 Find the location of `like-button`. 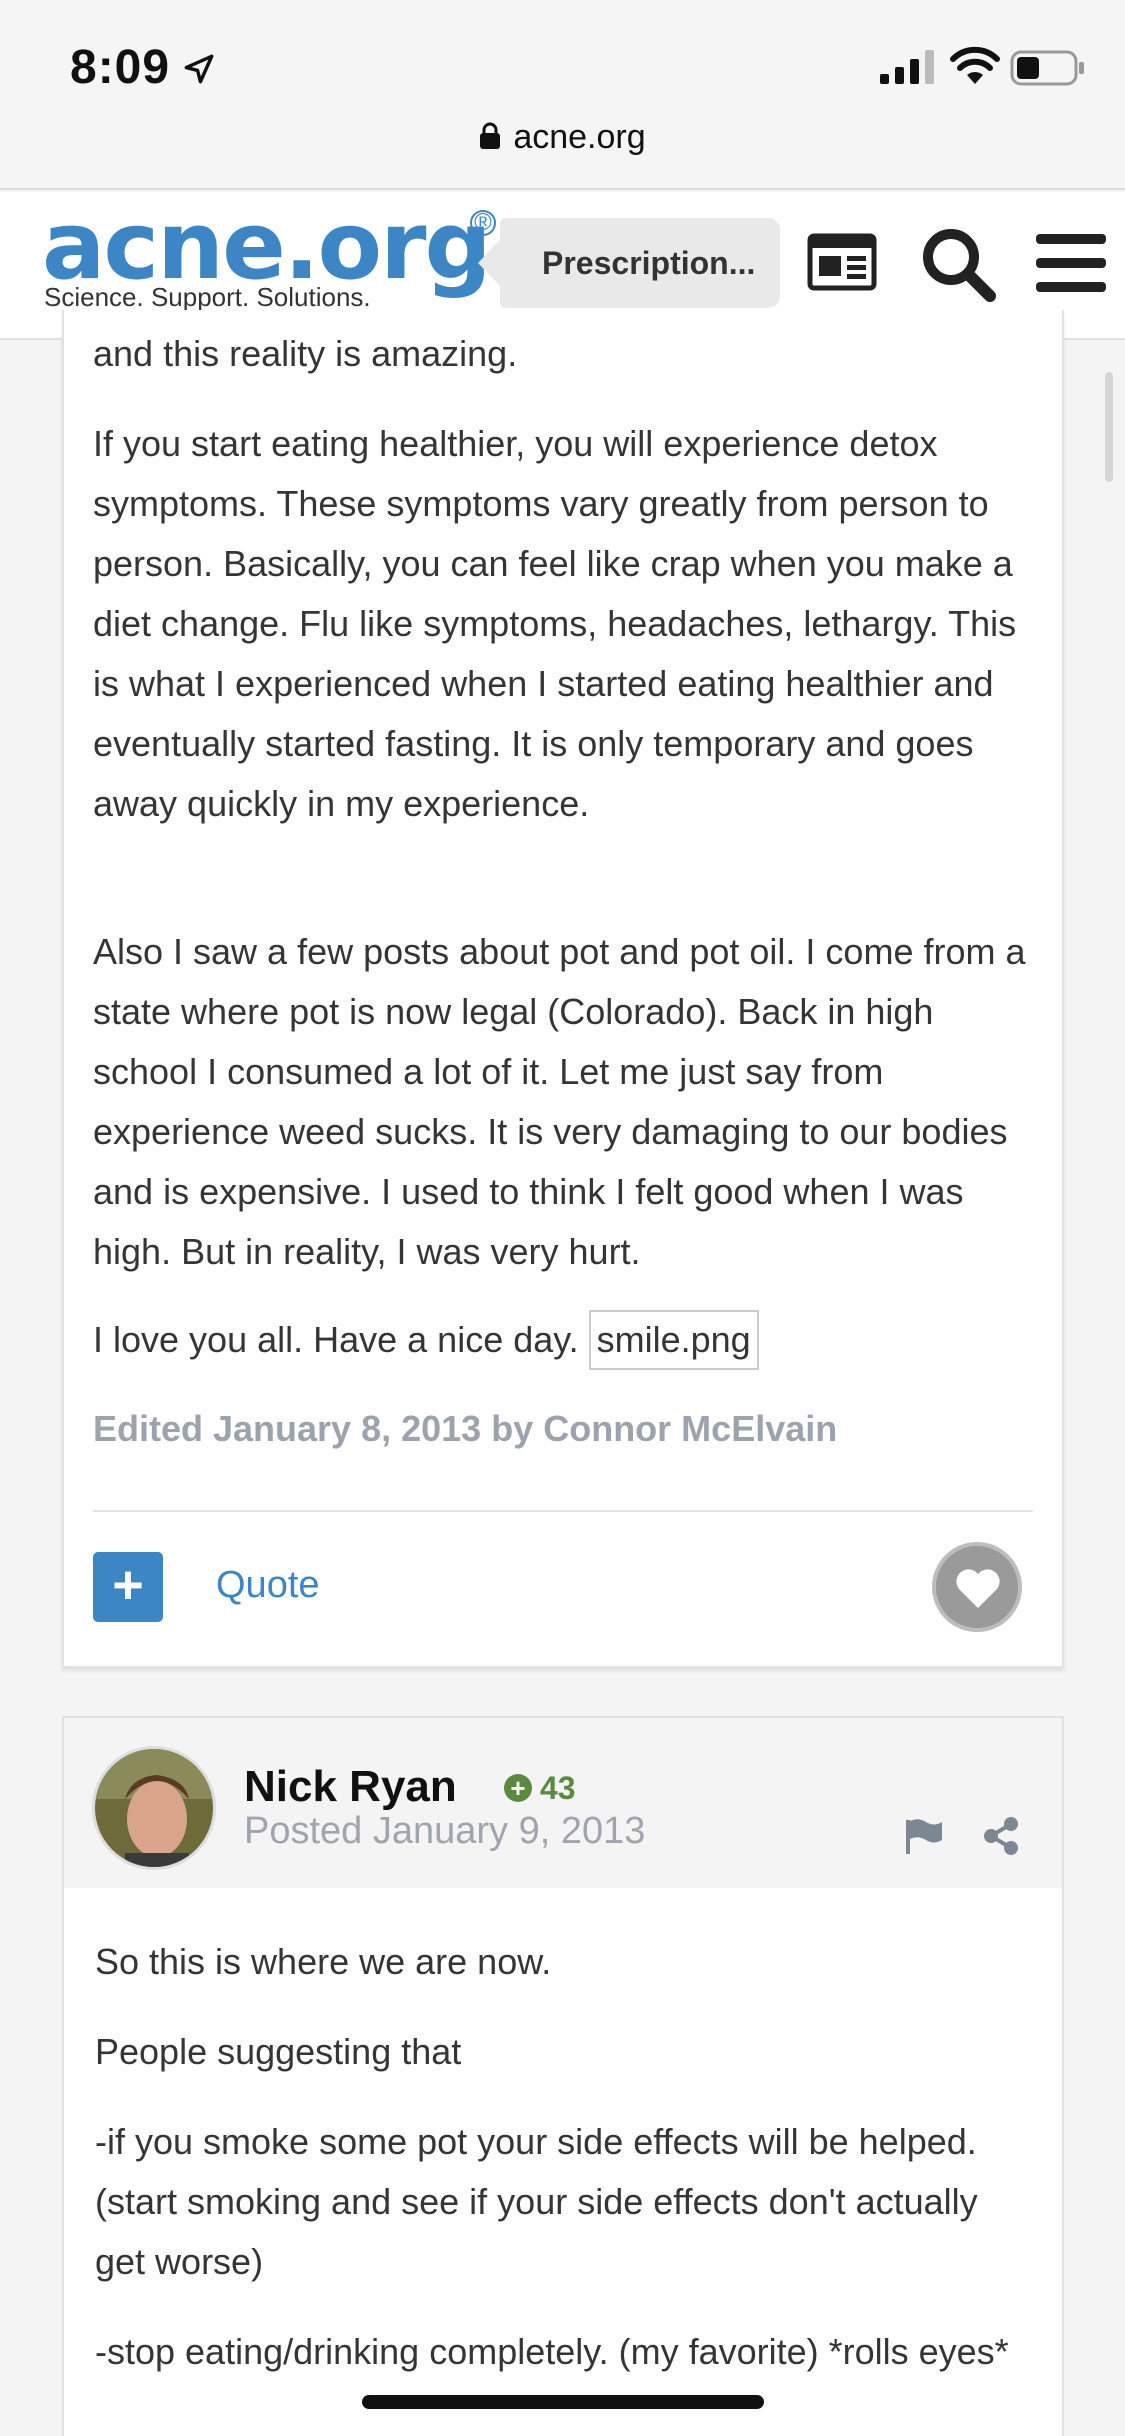

like-button is located at coordinates (977, 1587).